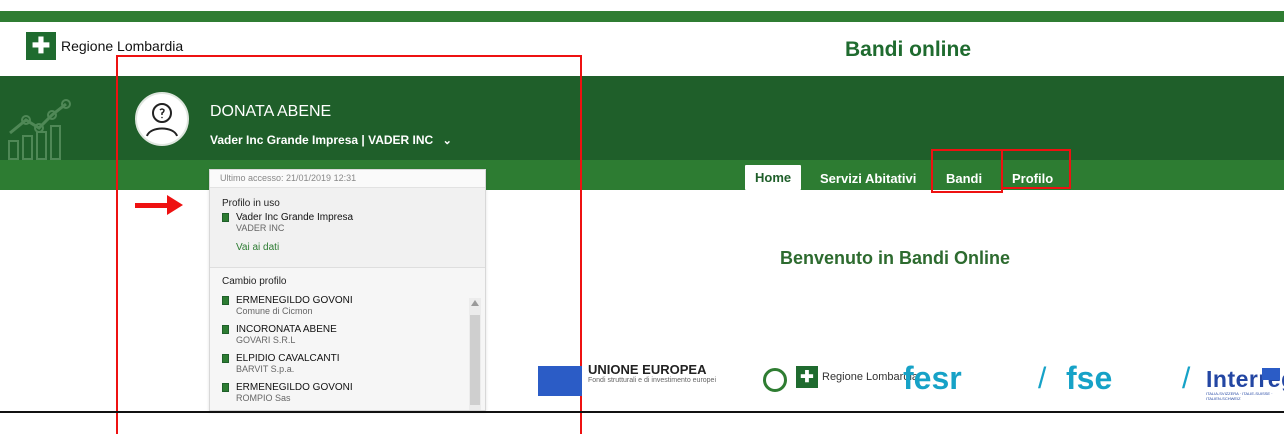 The width and height of the screenshot is (1284, 434). What do you see at coordinates (895, 258) in the screenshot?
I see `welcome-heading: Benvenuto in Bandi Online` at bounding box center [895, 258].